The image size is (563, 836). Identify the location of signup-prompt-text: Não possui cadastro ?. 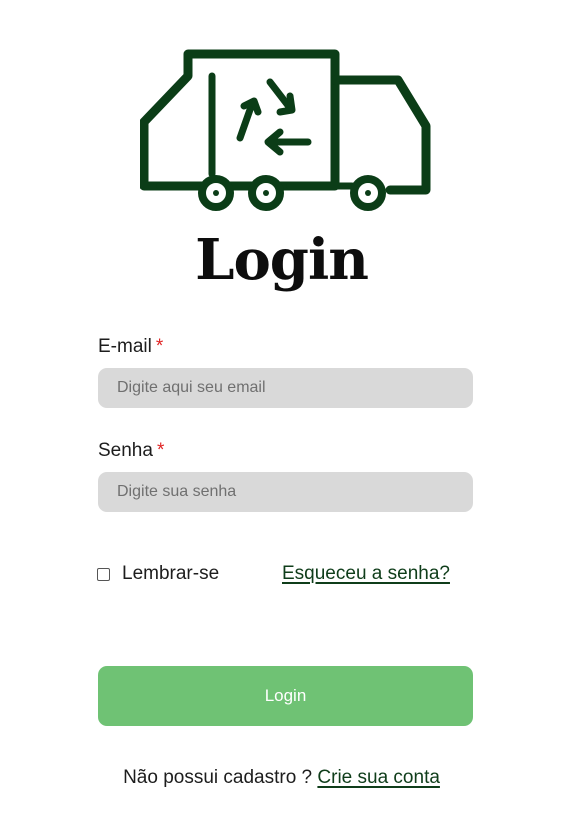
(218, 777).